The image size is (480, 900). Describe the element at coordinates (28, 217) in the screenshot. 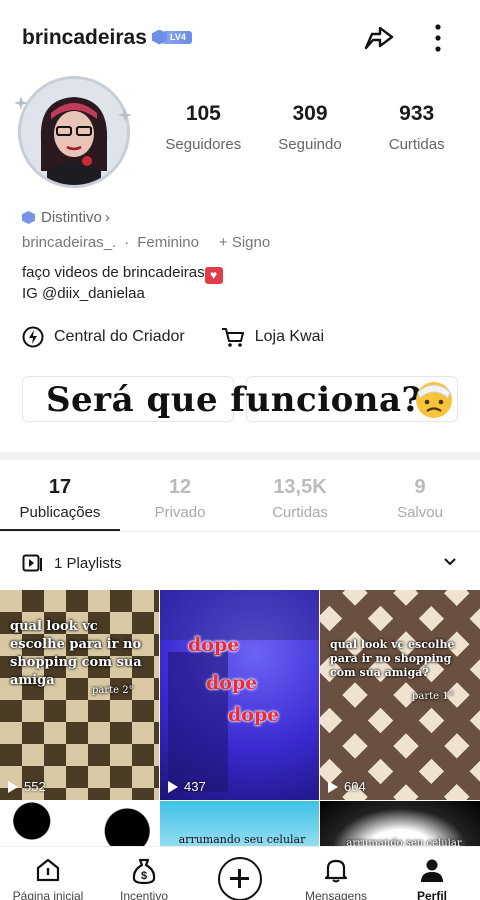

I see `badge-hex-icon` at that location.